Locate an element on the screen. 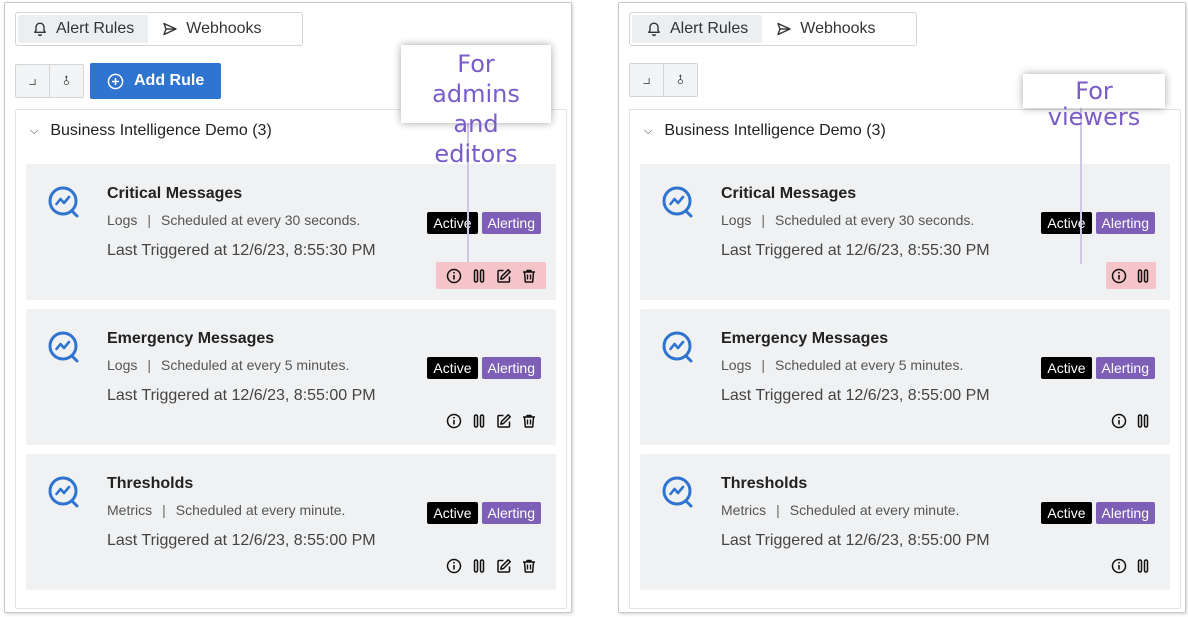 This screenshot has height=617, width=1188. alert-type: Metrics is located at coordinates (130, 510).